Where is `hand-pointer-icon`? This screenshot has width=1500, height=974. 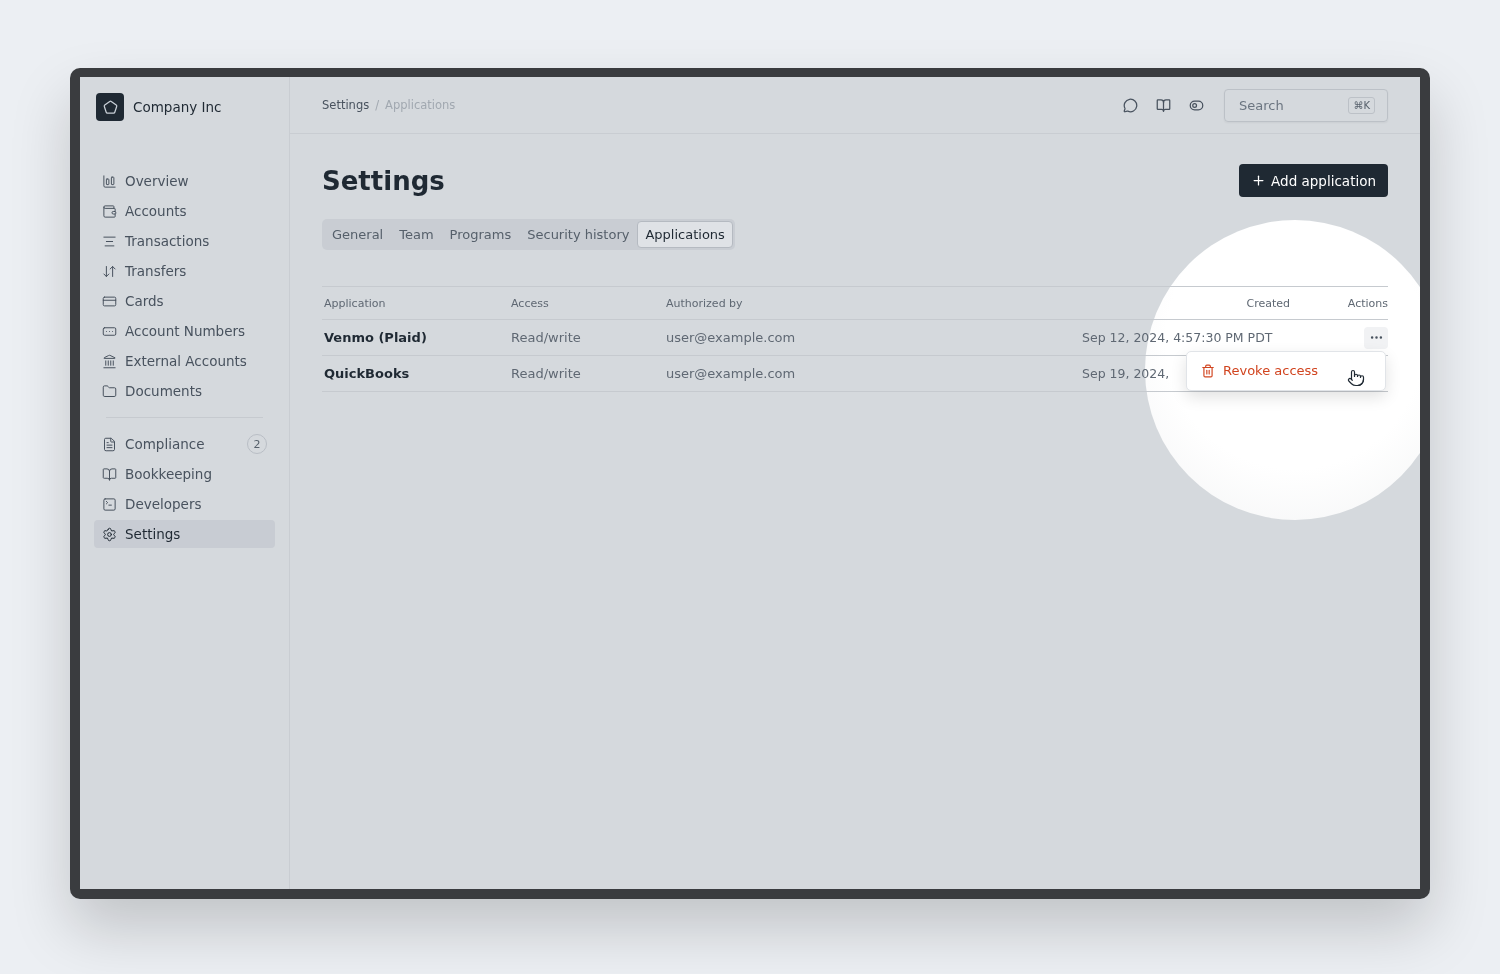
hand-pointer-icon is located at coordinates (1356, 377).